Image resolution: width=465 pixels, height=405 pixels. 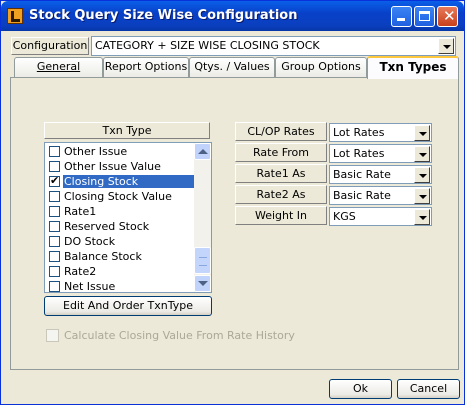 I want to click on cl-op-rates-select: Lot Rates, so click(x=380, y=132).